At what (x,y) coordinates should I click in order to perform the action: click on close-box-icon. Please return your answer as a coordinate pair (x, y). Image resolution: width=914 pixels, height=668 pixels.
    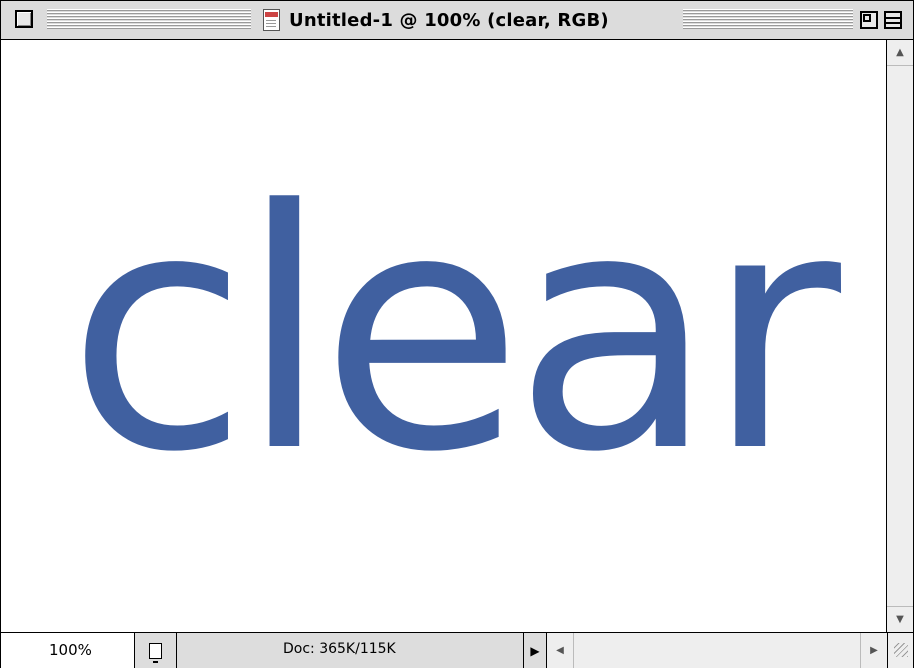
    Looking at the image, I should click on (24, 19).